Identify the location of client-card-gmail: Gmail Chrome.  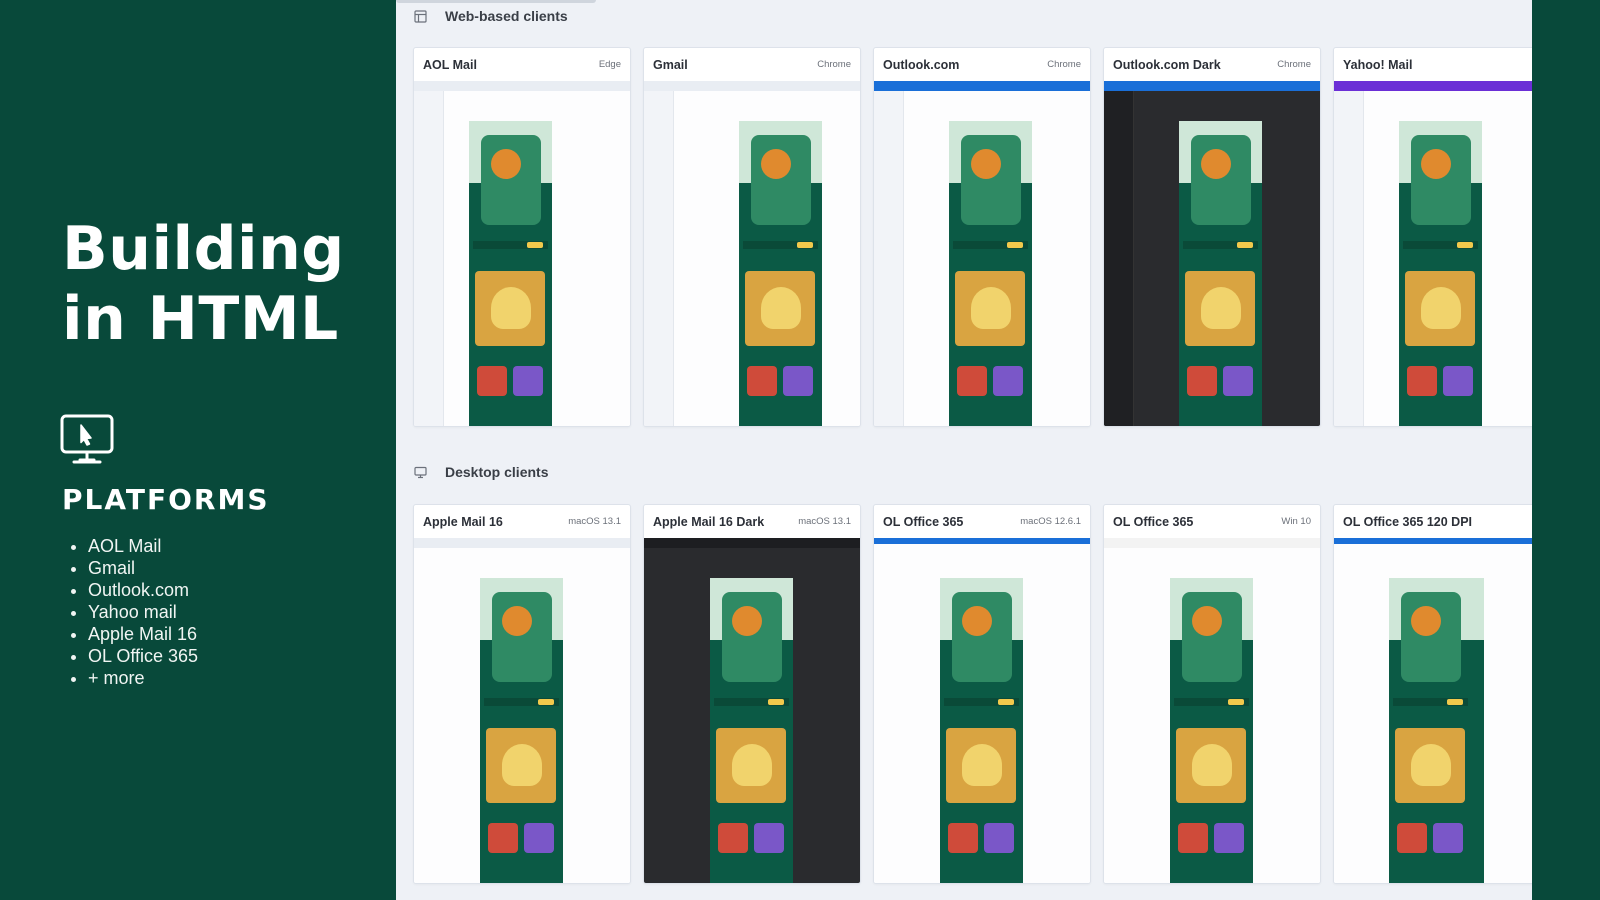
(752, 237).